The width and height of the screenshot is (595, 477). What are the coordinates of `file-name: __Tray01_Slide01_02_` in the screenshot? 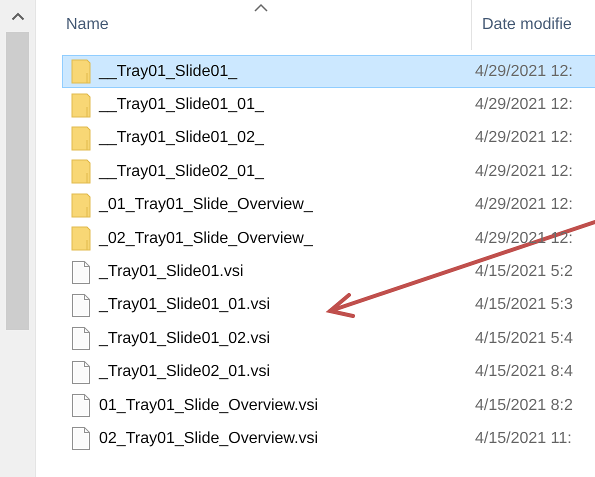 It's located at (182, 138).